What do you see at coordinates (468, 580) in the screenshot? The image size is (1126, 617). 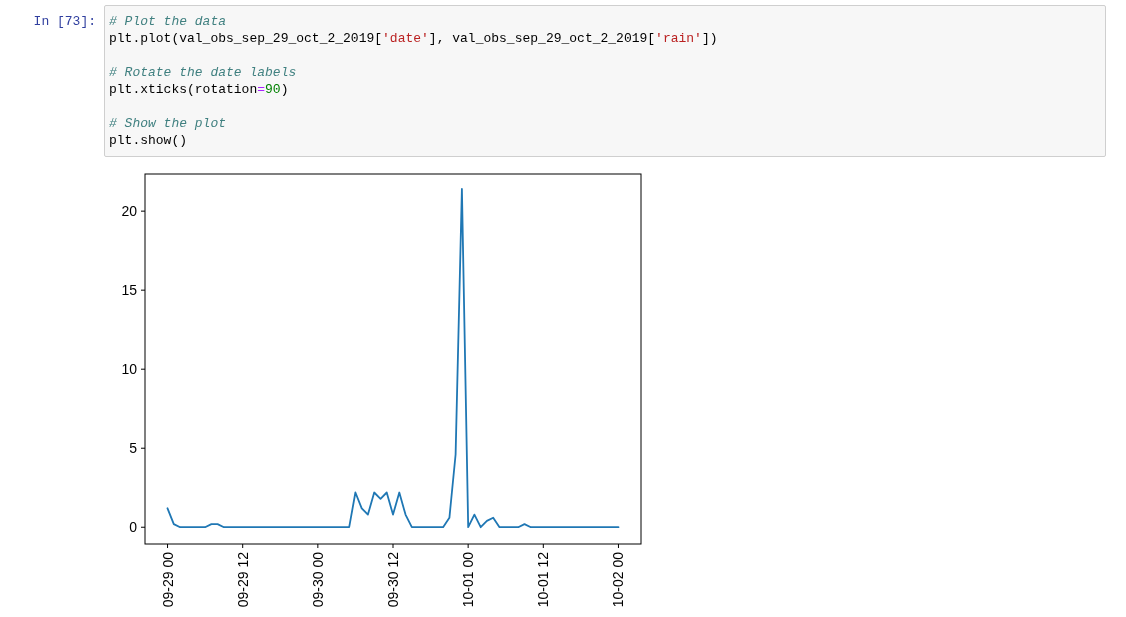 I see `x-tick-label: 10-01 00` at bounding box center [468, 580].